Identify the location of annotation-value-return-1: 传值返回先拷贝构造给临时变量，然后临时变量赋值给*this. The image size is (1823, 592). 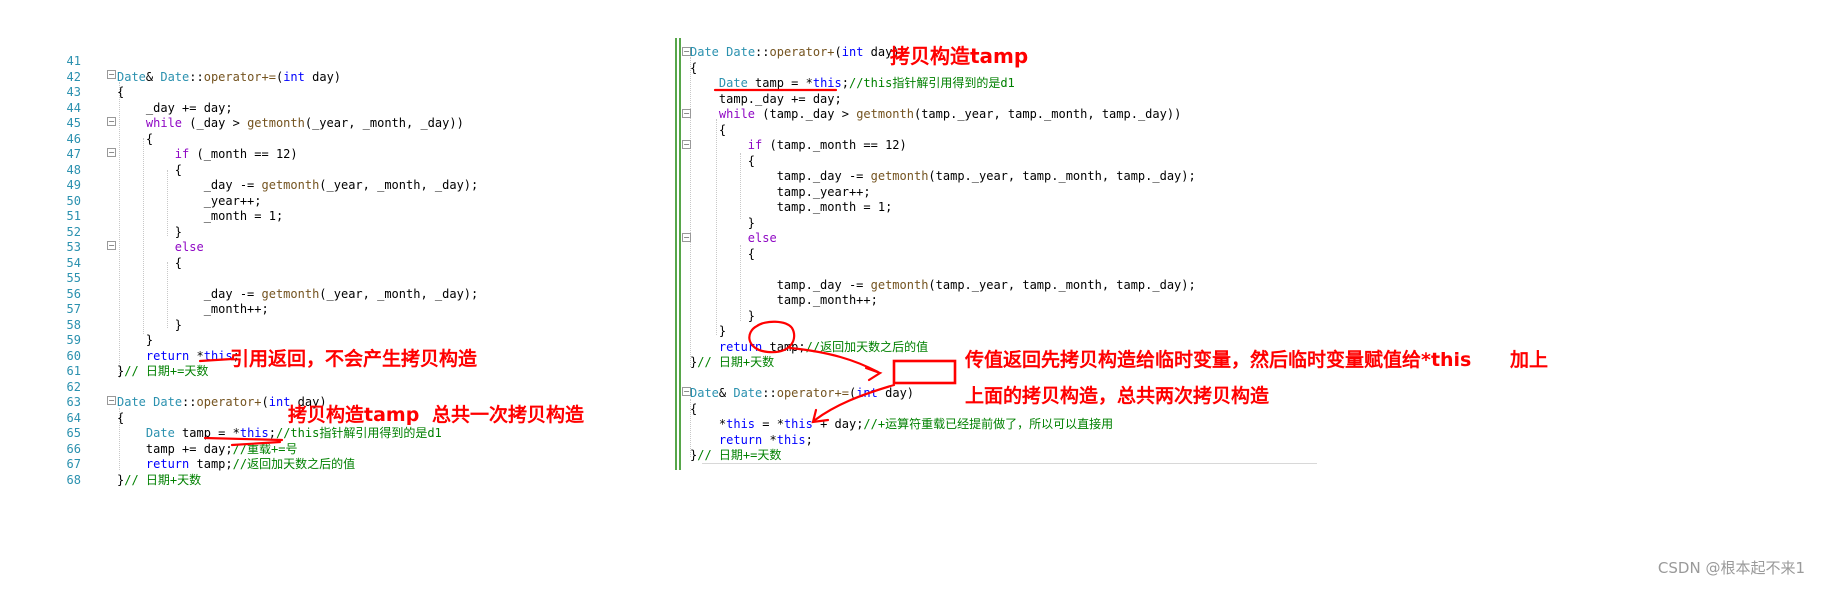
(1218, 360).